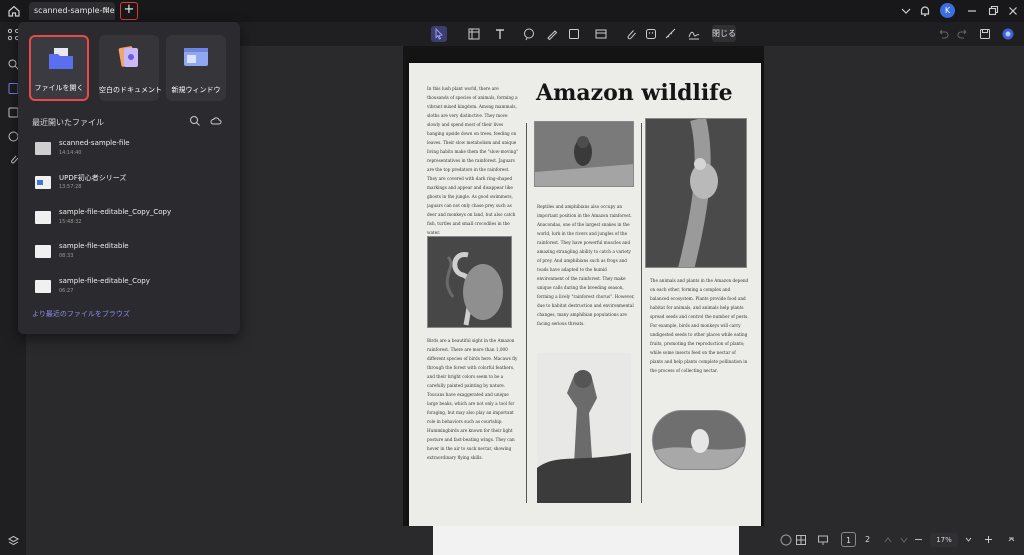 The width and height of the screenshot is (1024, 555). What do you see at coordinates (724, 33) in the screenshot?
I see `close-toolbar-button: 閉じる` at bounding box center [724, 33].